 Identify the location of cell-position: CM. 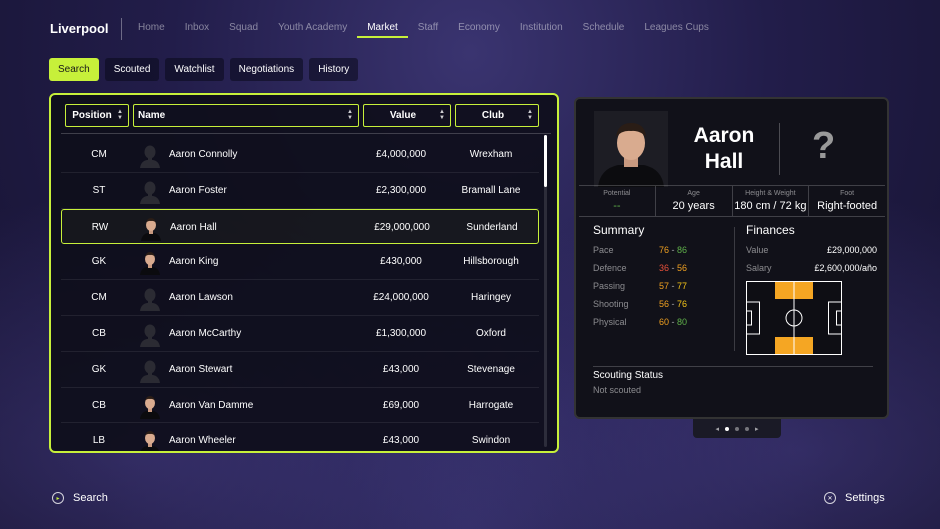
(99, 154).